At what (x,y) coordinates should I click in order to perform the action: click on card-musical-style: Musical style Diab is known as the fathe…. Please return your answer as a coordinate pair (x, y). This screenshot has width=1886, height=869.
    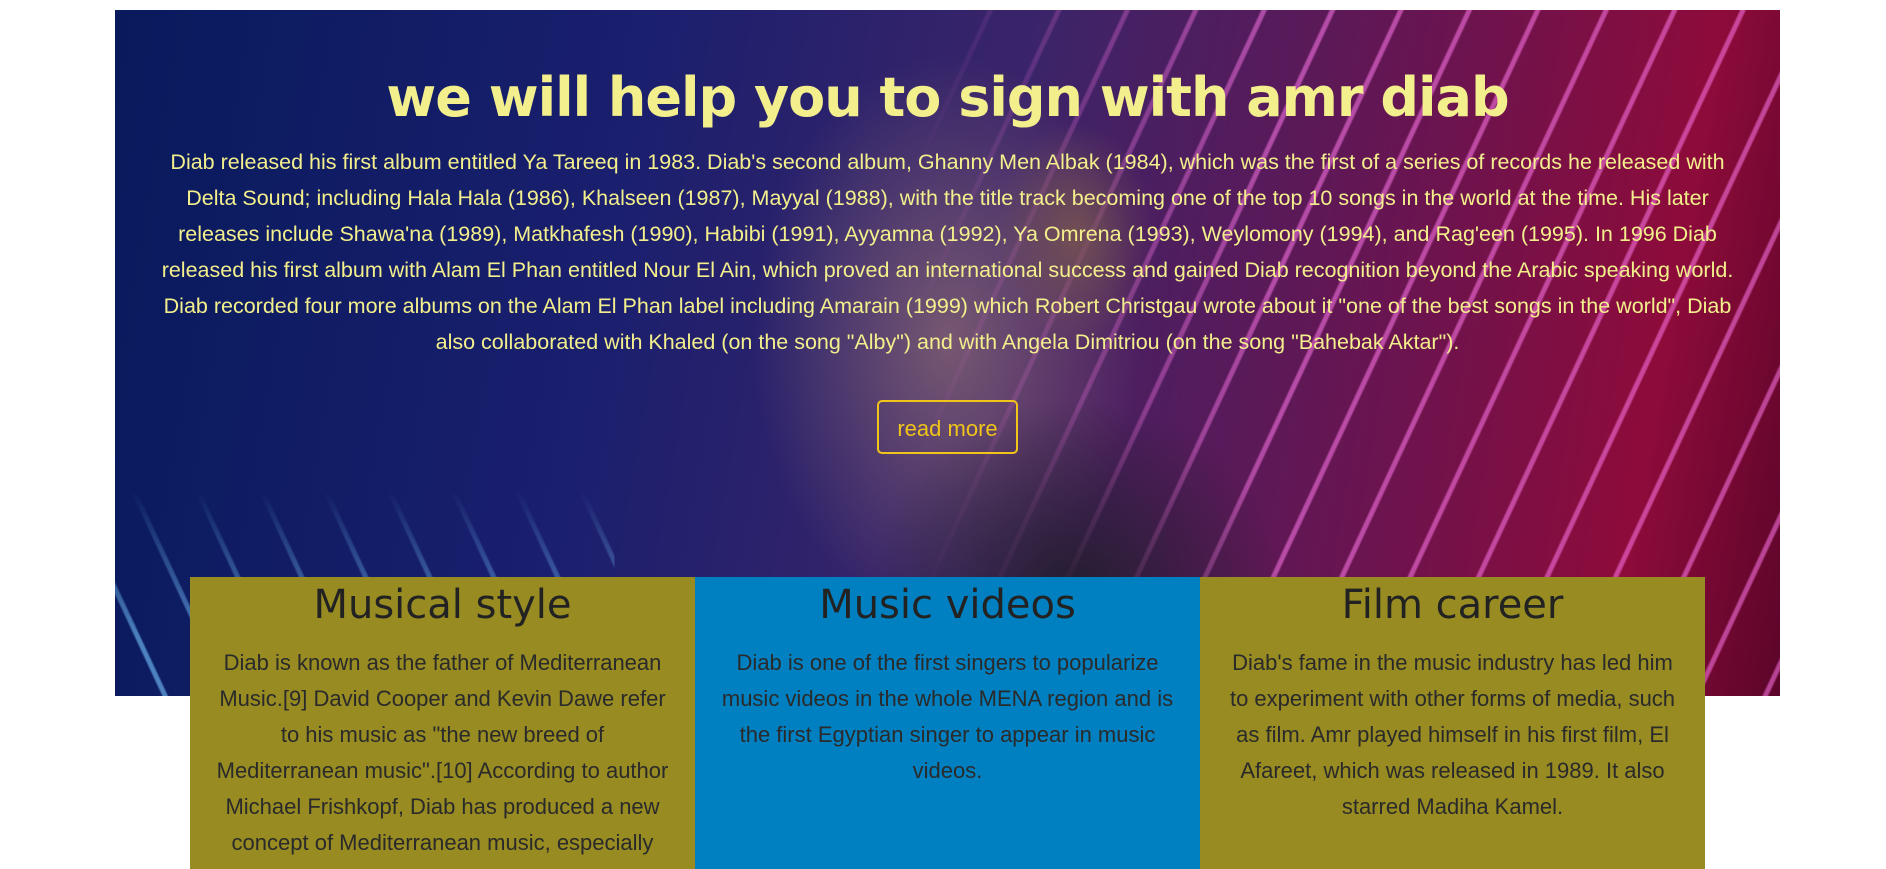
    Looking at the image, I should click on (442, 723).